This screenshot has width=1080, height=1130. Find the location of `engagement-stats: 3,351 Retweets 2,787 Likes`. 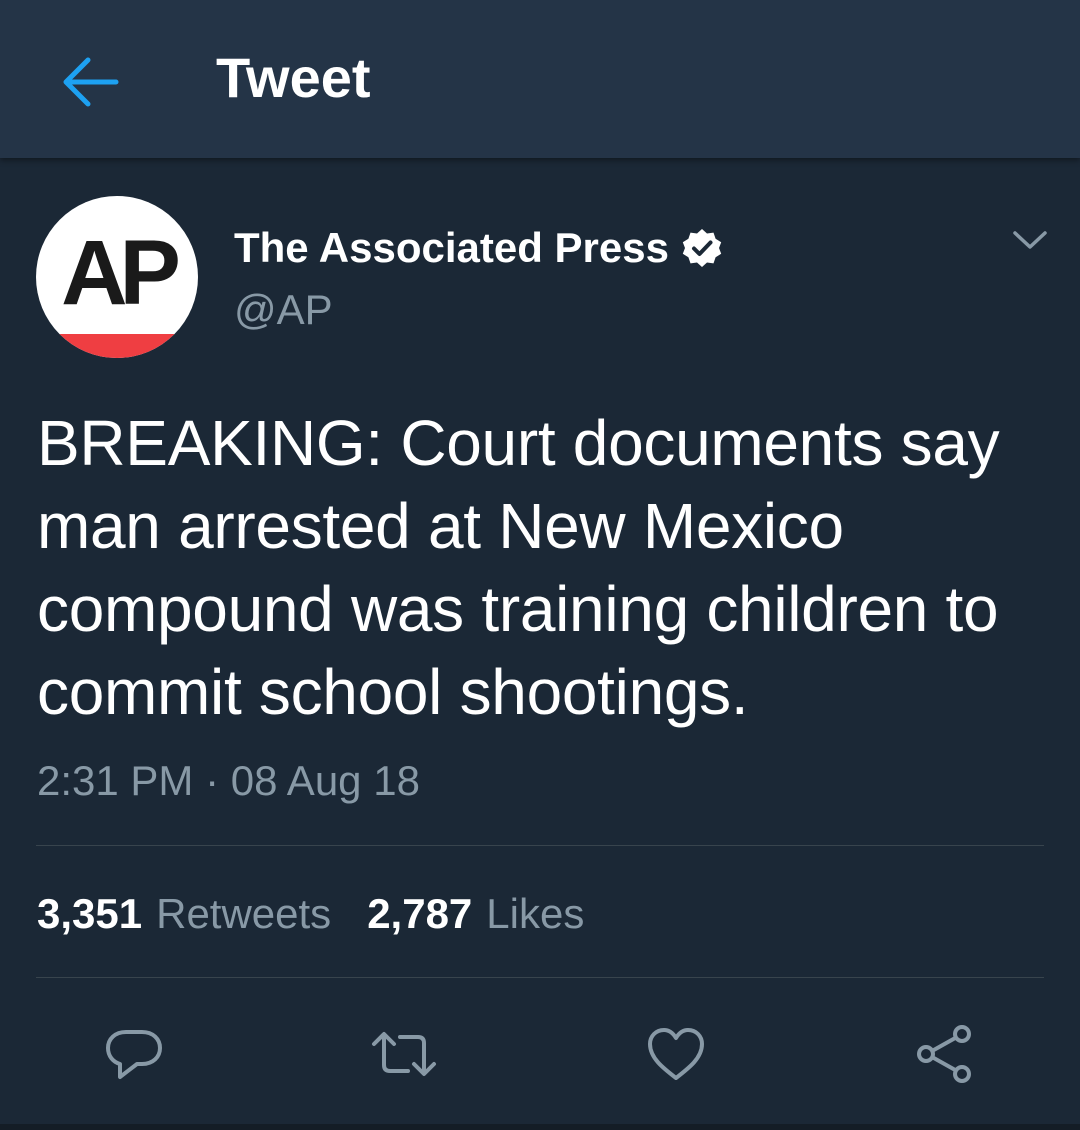

engagement-stats: 3,351 Retweets 2,787 Likes is located at coordinates (310, 914).